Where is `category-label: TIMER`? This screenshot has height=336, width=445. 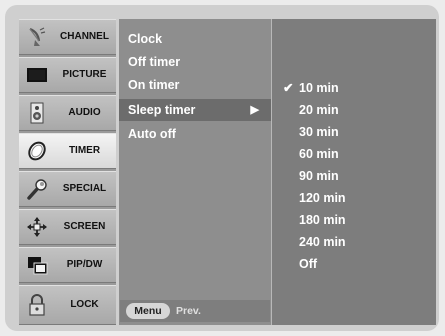 category-label: TIMER is located at coordinates (84, 150).